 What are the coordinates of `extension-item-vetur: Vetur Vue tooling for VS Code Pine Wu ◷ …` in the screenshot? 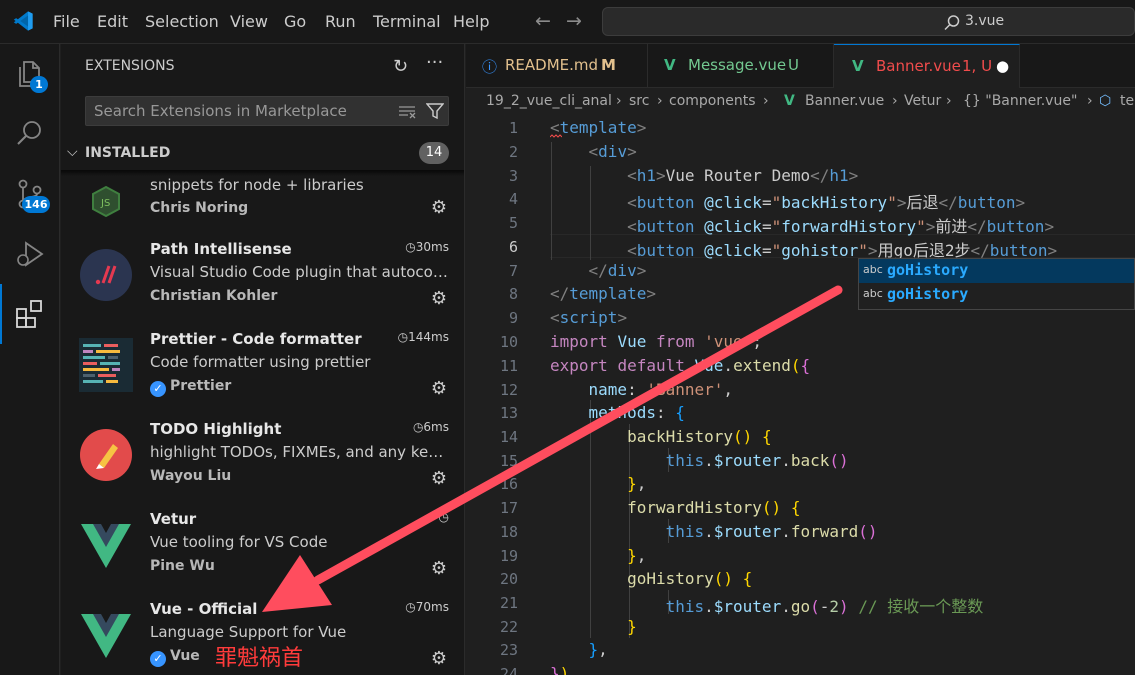 It's located at (262, 545).